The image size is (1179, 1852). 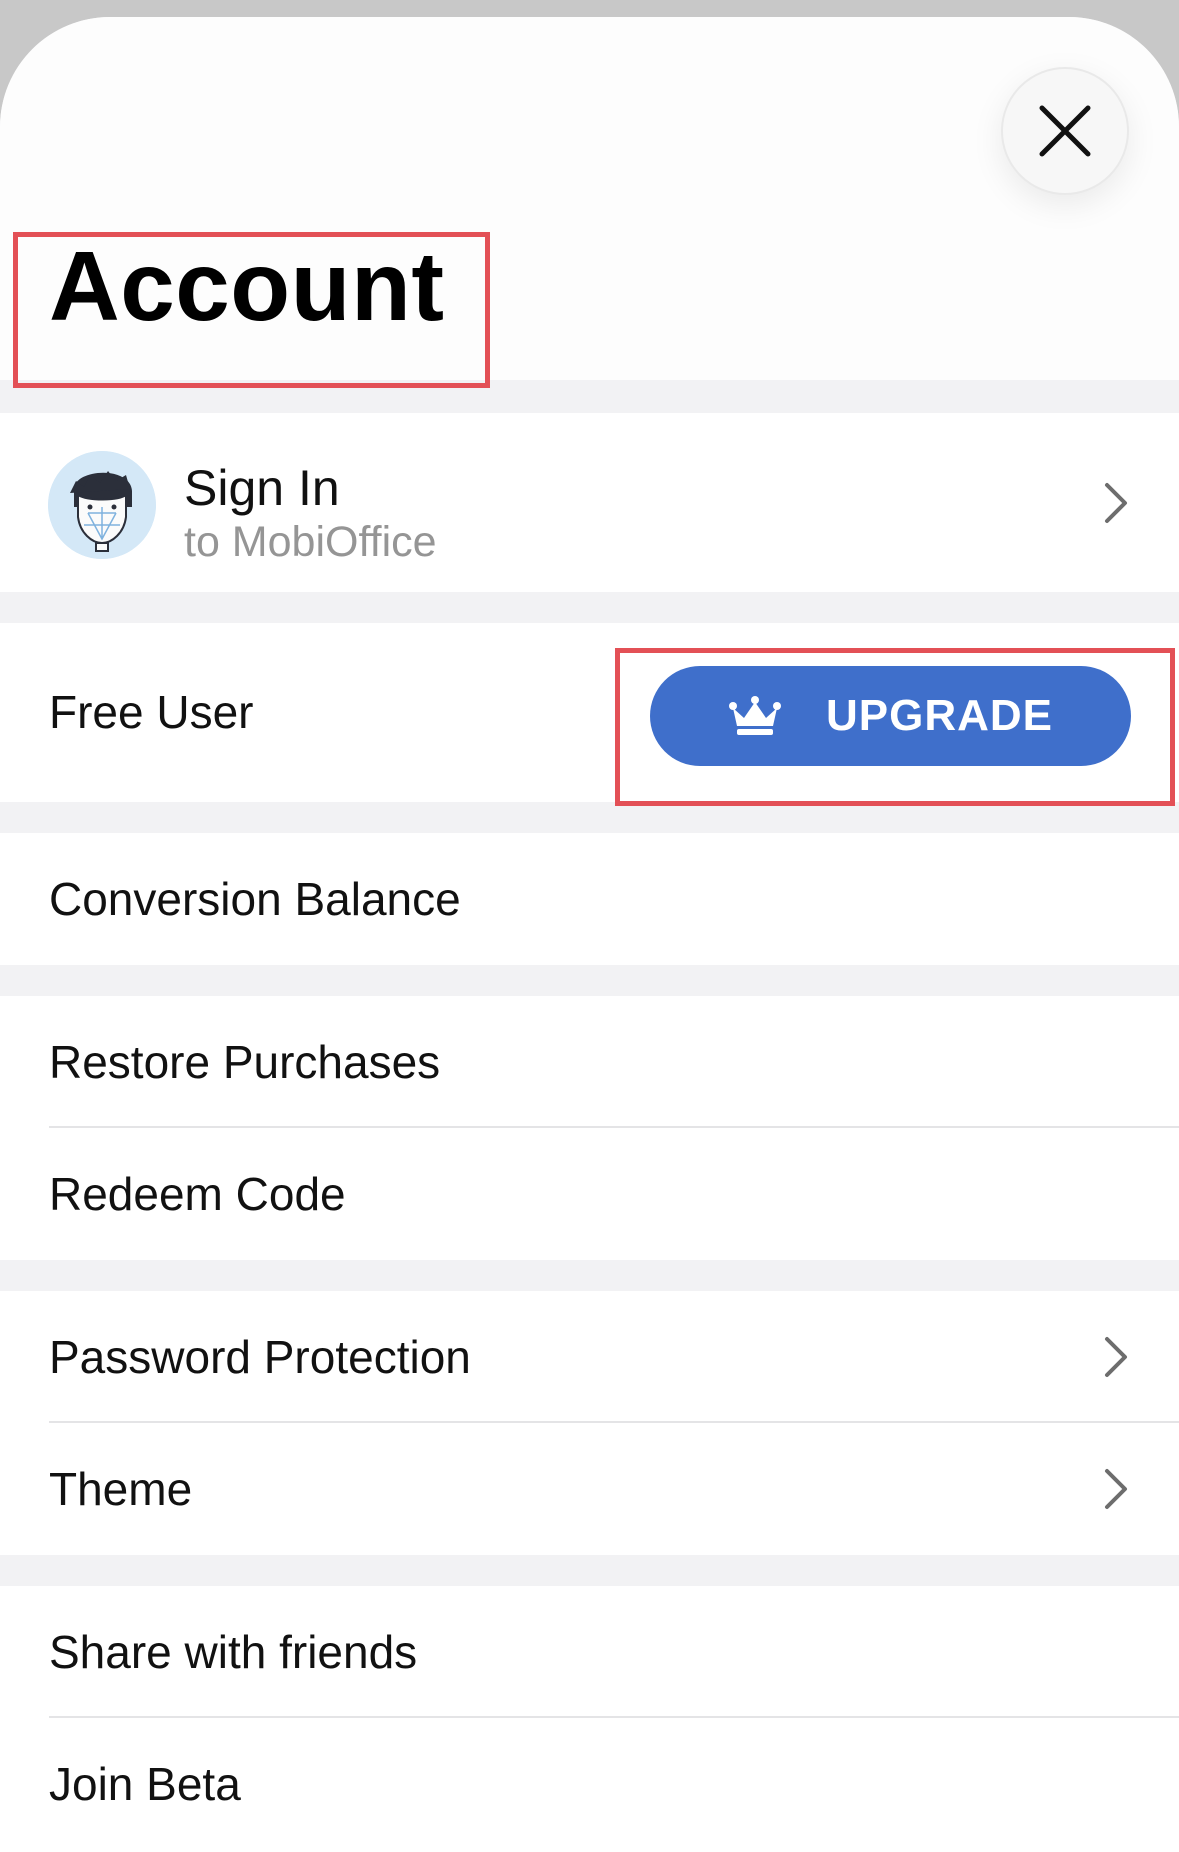 I want to click on join-beta-label: Join Beta, so click(x=145, y=1784).